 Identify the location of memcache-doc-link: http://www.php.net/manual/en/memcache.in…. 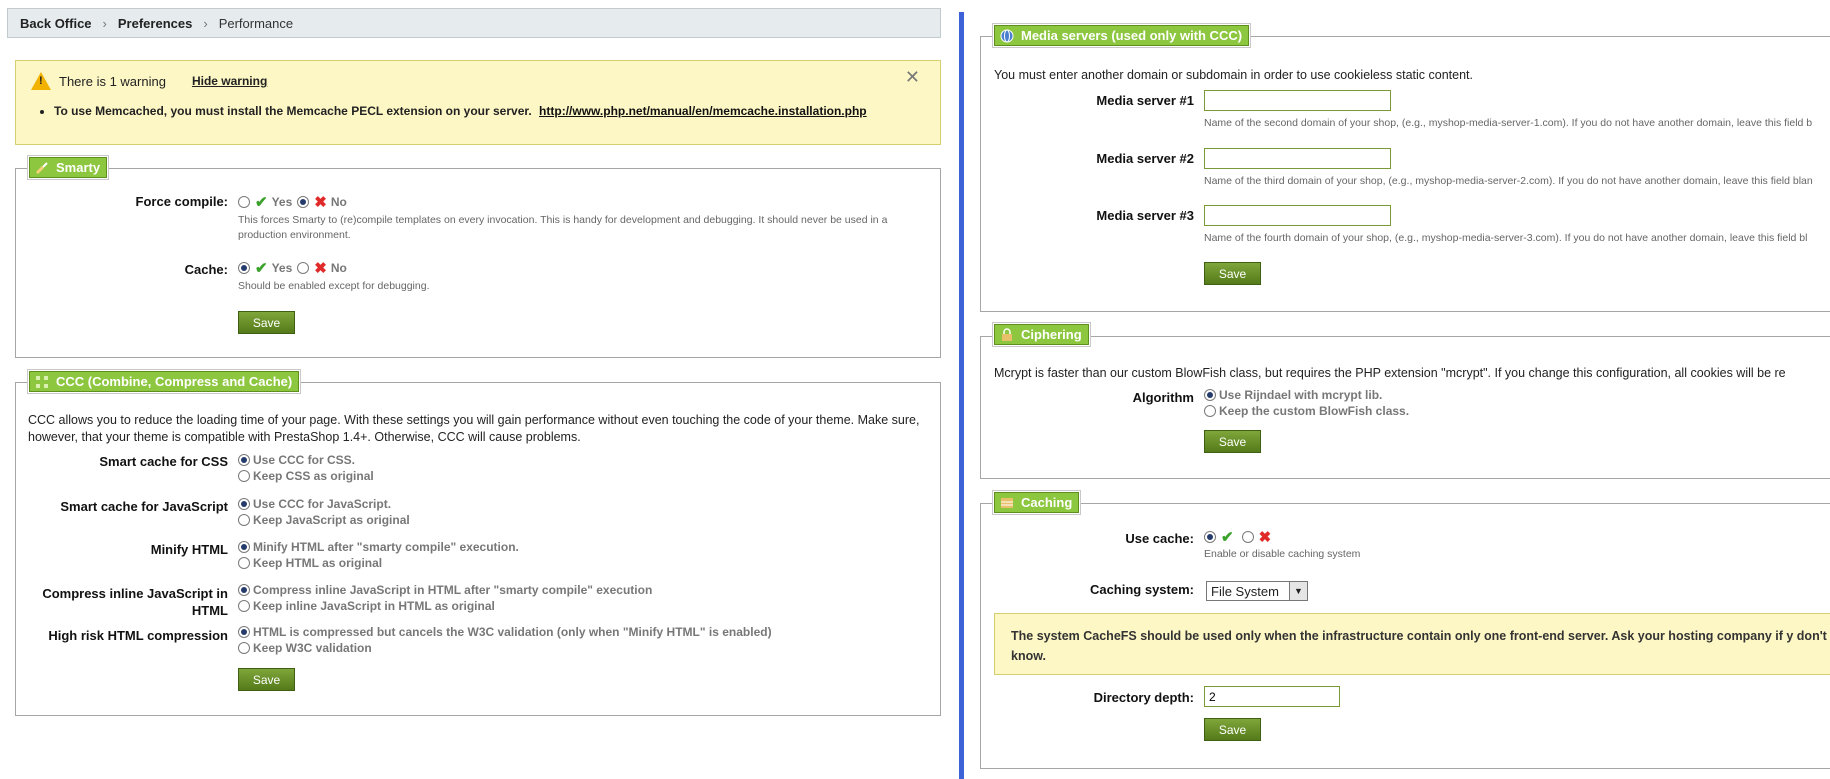
(703, 111).